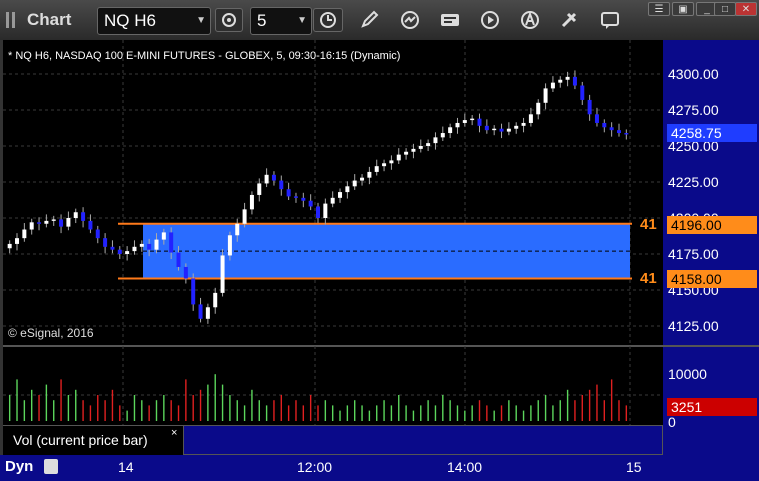 The image size is (759, 481). What do you see at coordinates (672, 422) in the screenshot?
I see `volume-tick-zero: 0` at bounding box center [672, 422].